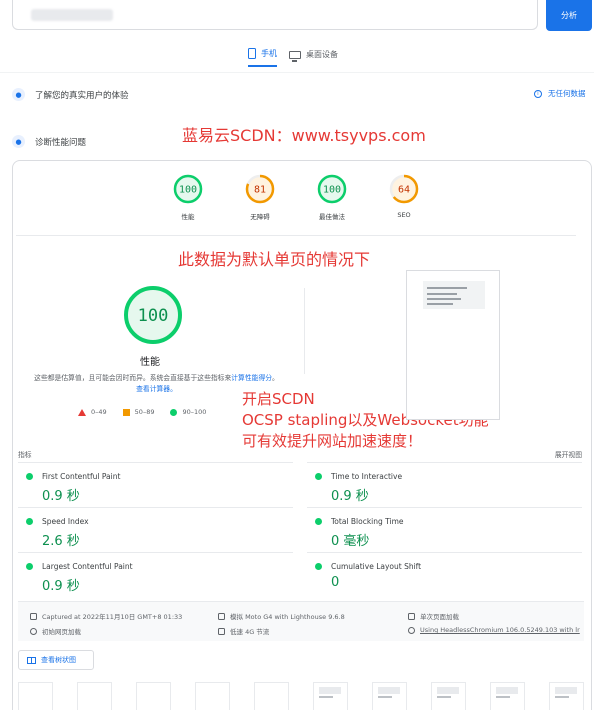 This screenshot has height=710, width=594. Describe the element at coordinates (133, 378) in the screenshot. I see `desc-text: 这些都是估算值，且可能会因时而异。系统会直接基于这些指标来` at that location.